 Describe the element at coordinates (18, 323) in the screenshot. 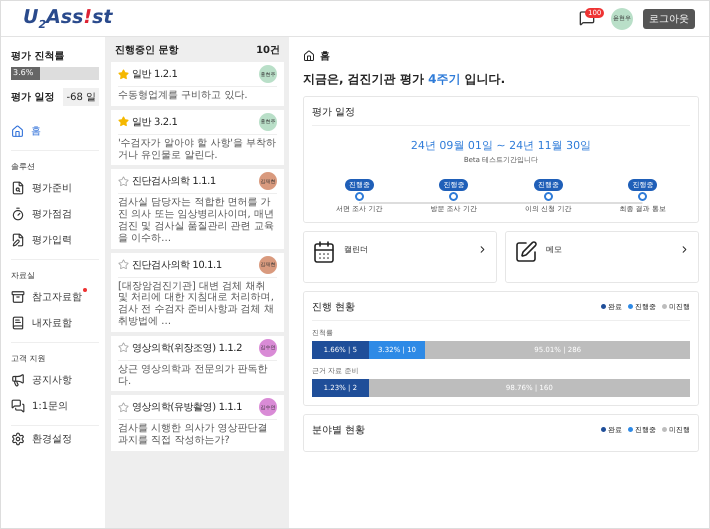

I see `notebook-icon` at that location.